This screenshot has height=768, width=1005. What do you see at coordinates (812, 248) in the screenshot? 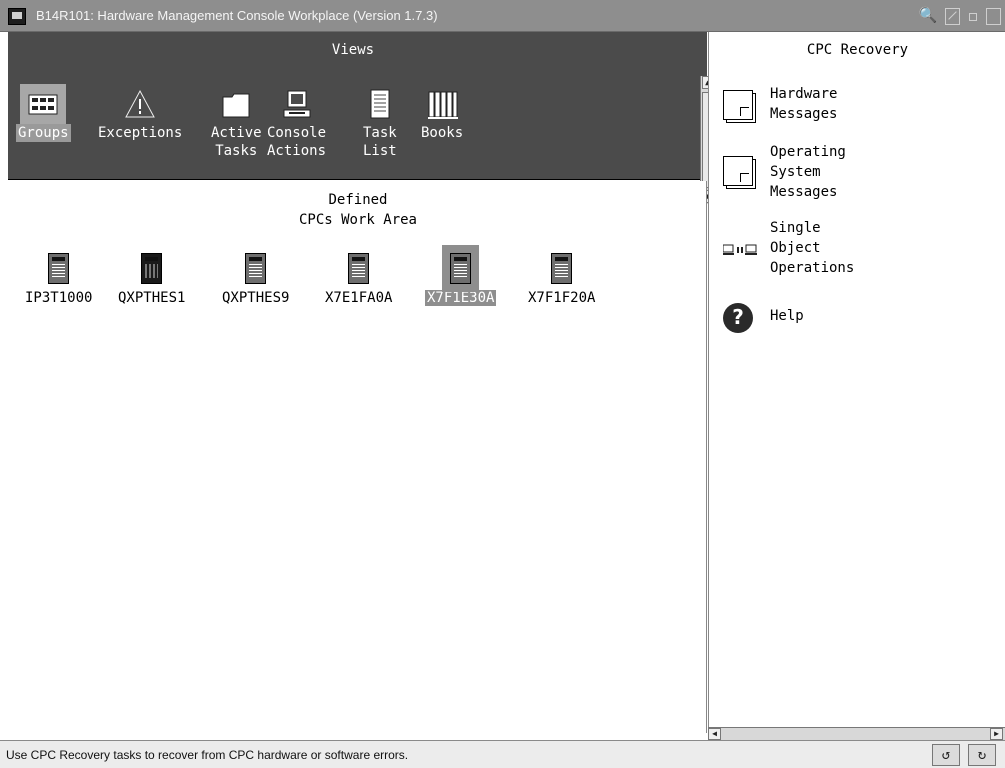
I see `task-label: Single Object Operations` at bounding box center [812, 248].